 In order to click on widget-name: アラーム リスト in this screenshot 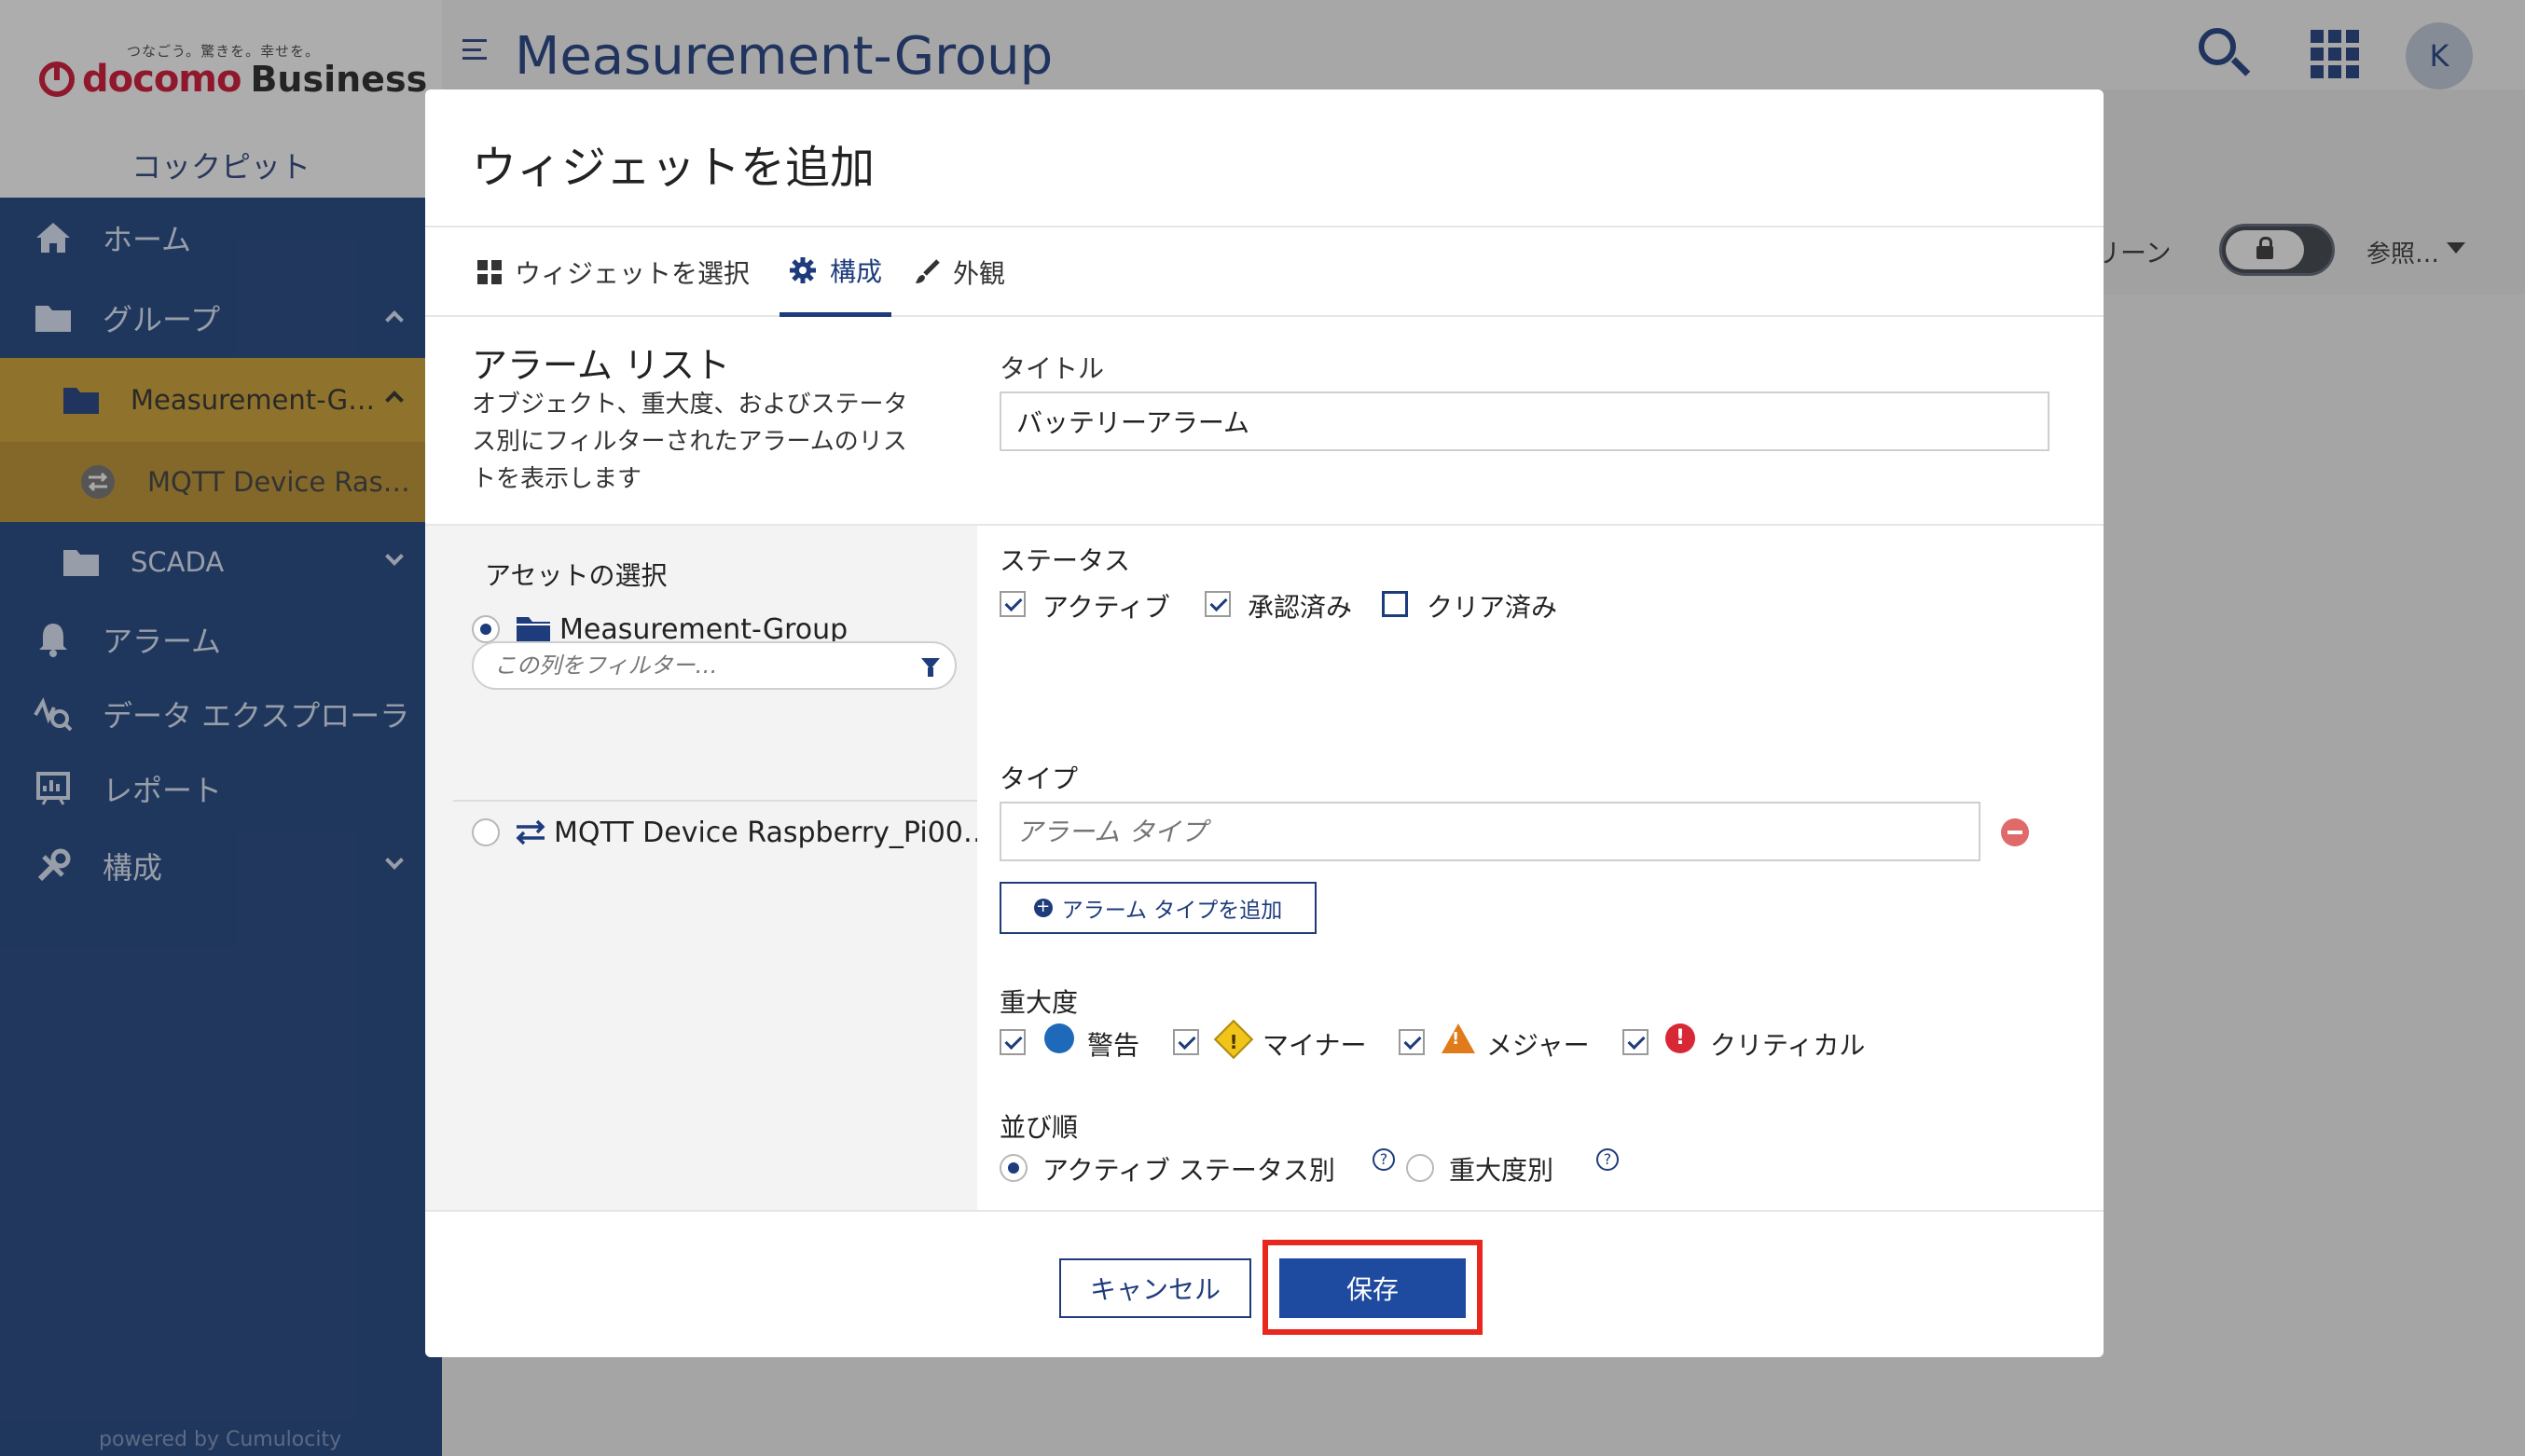, I will do `click(601, 365)`.